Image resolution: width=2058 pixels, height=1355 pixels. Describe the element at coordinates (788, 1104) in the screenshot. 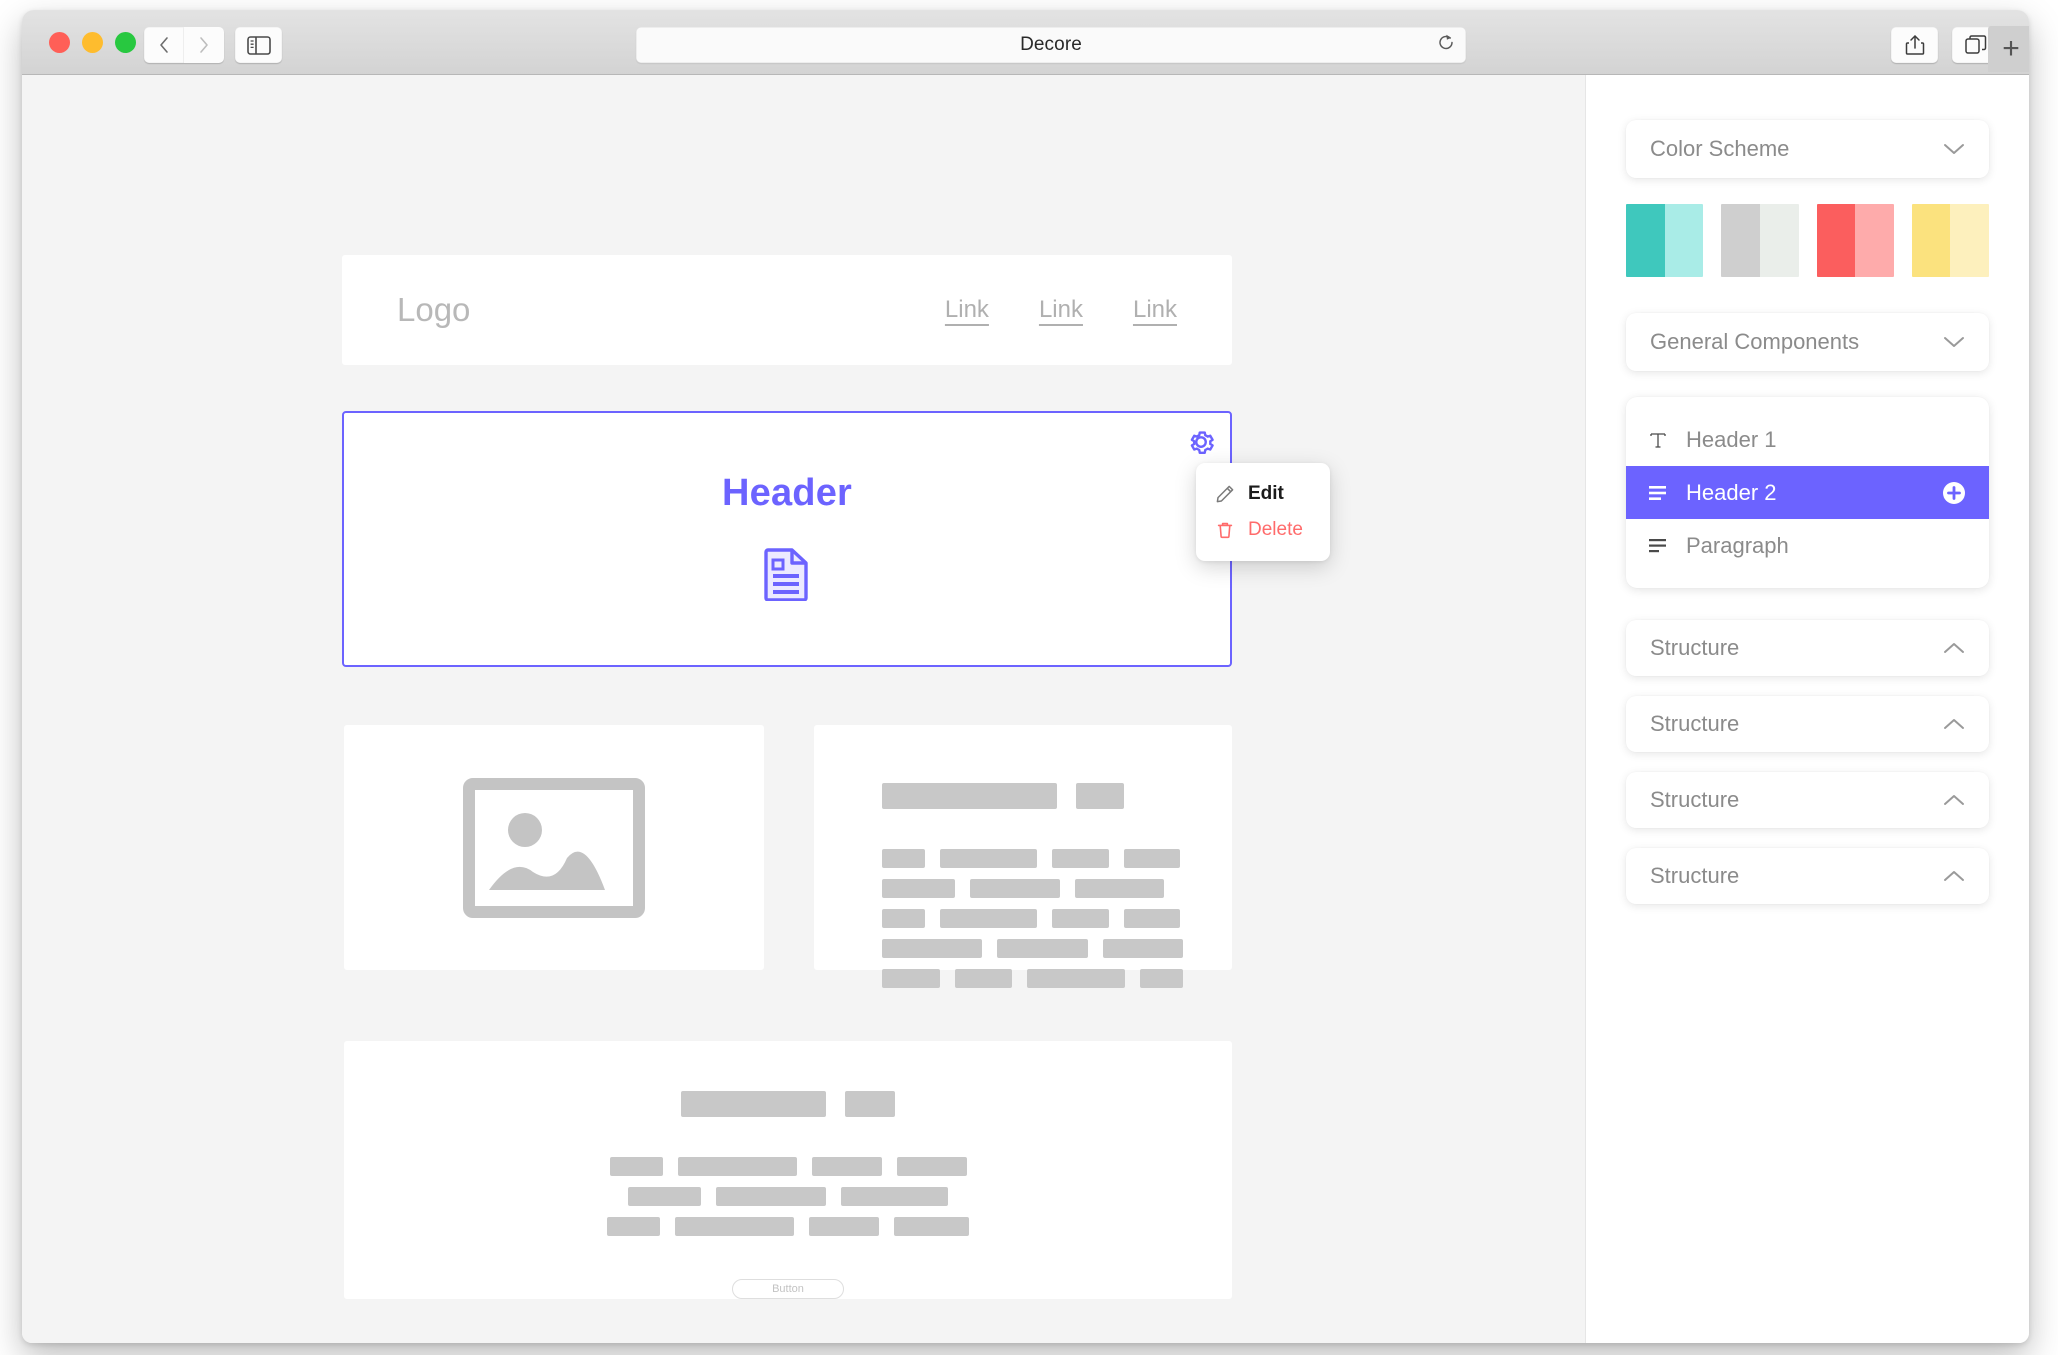

I see `cta-skeleton-title` at that location.